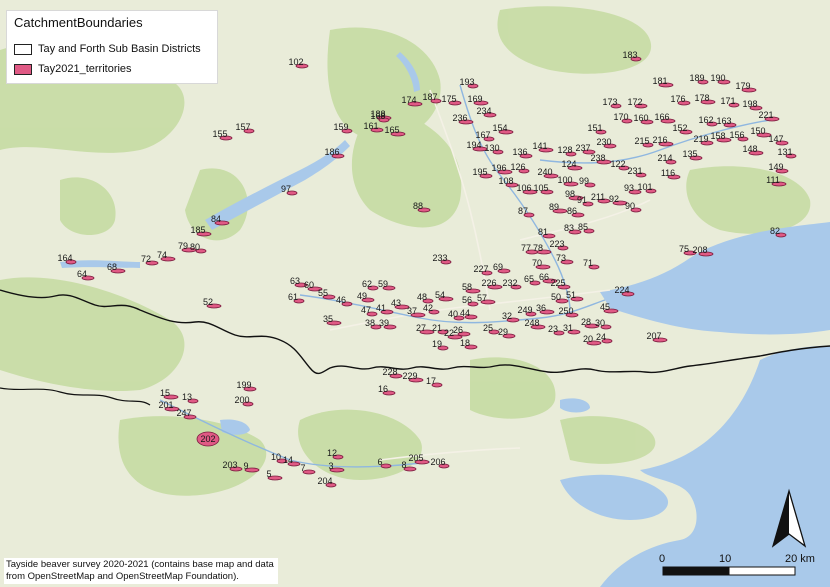 Image resolution: width=830 pixels, height=587 pixels. What do you see at coordinates (725, 559) in the screenshot?
I see `scale-tick-10: 10` at bounding box center [725, 559].